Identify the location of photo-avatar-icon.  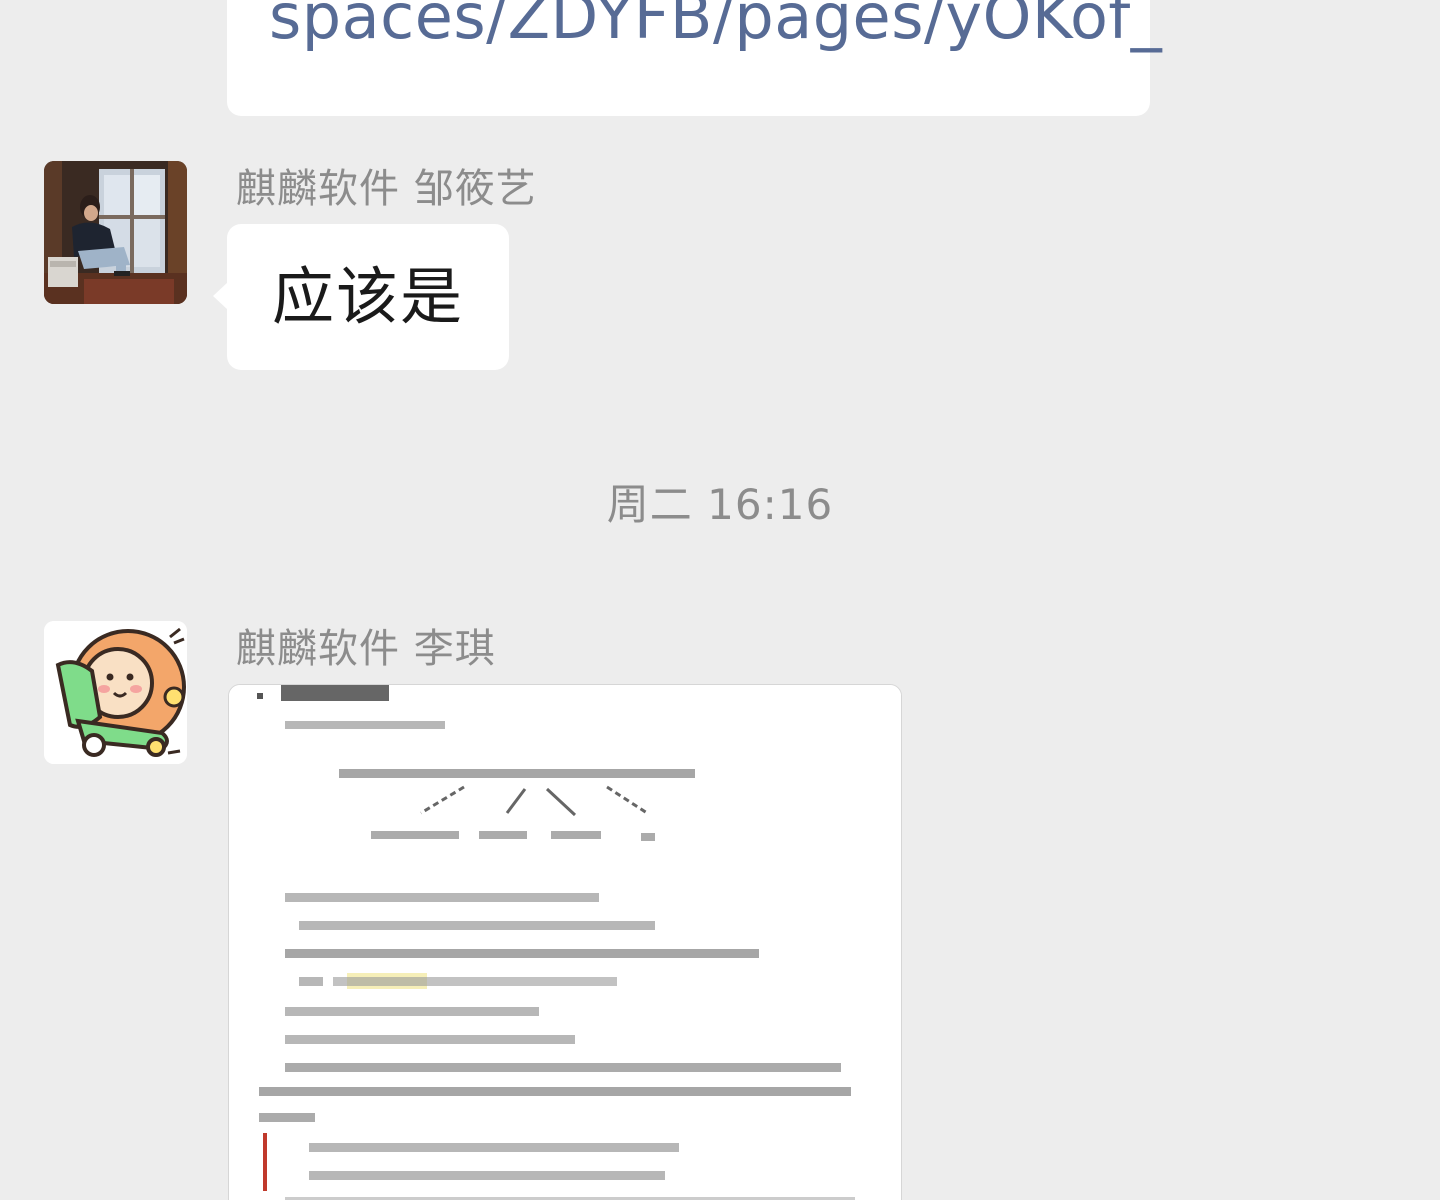
(115, 232).